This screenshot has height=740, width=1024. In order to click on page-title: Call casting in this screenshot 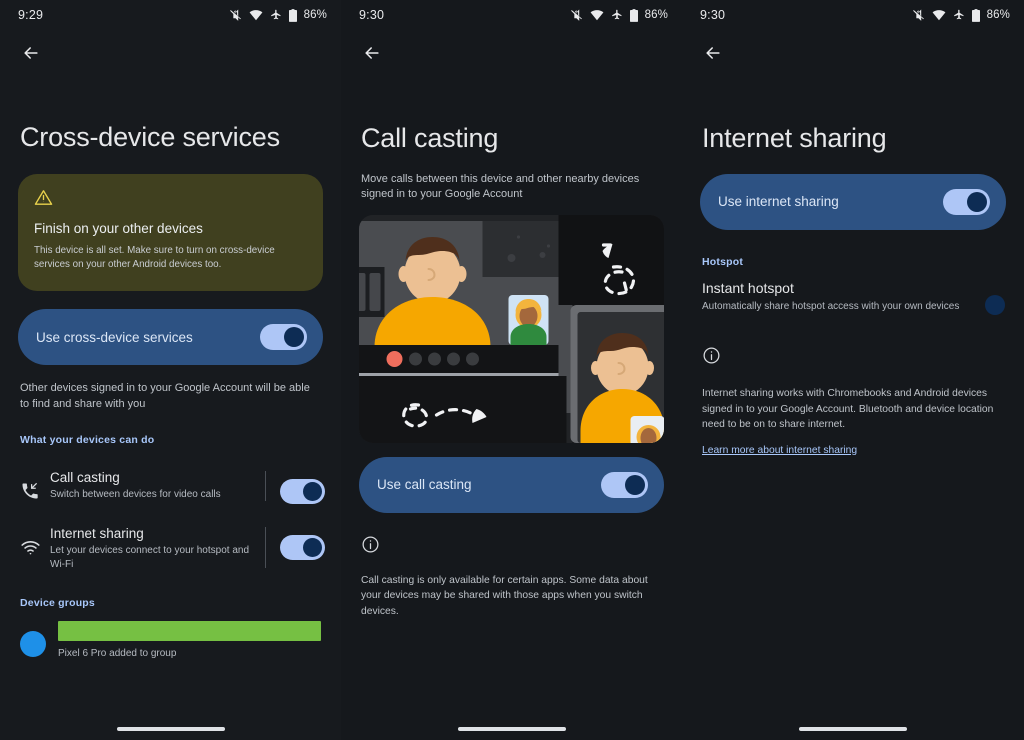, I will do `click(430, 138)`.